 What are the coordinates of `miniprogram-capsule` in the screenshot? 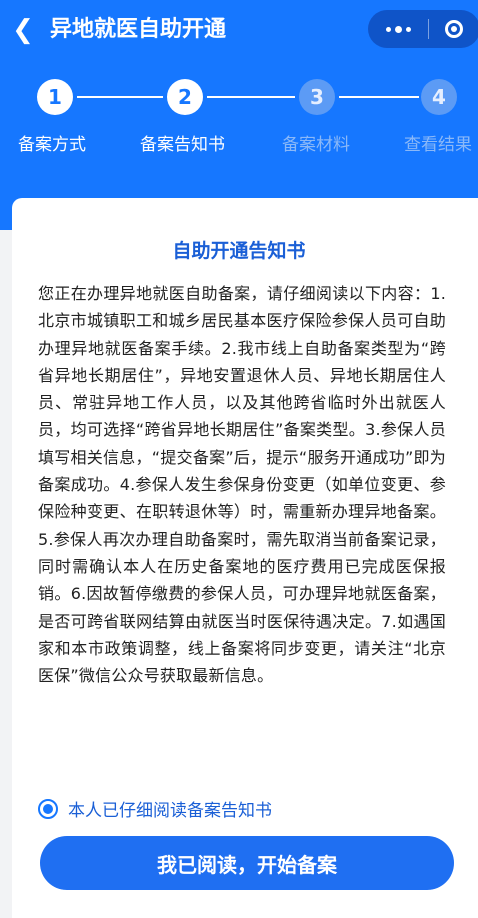 It's located at (423, 29).